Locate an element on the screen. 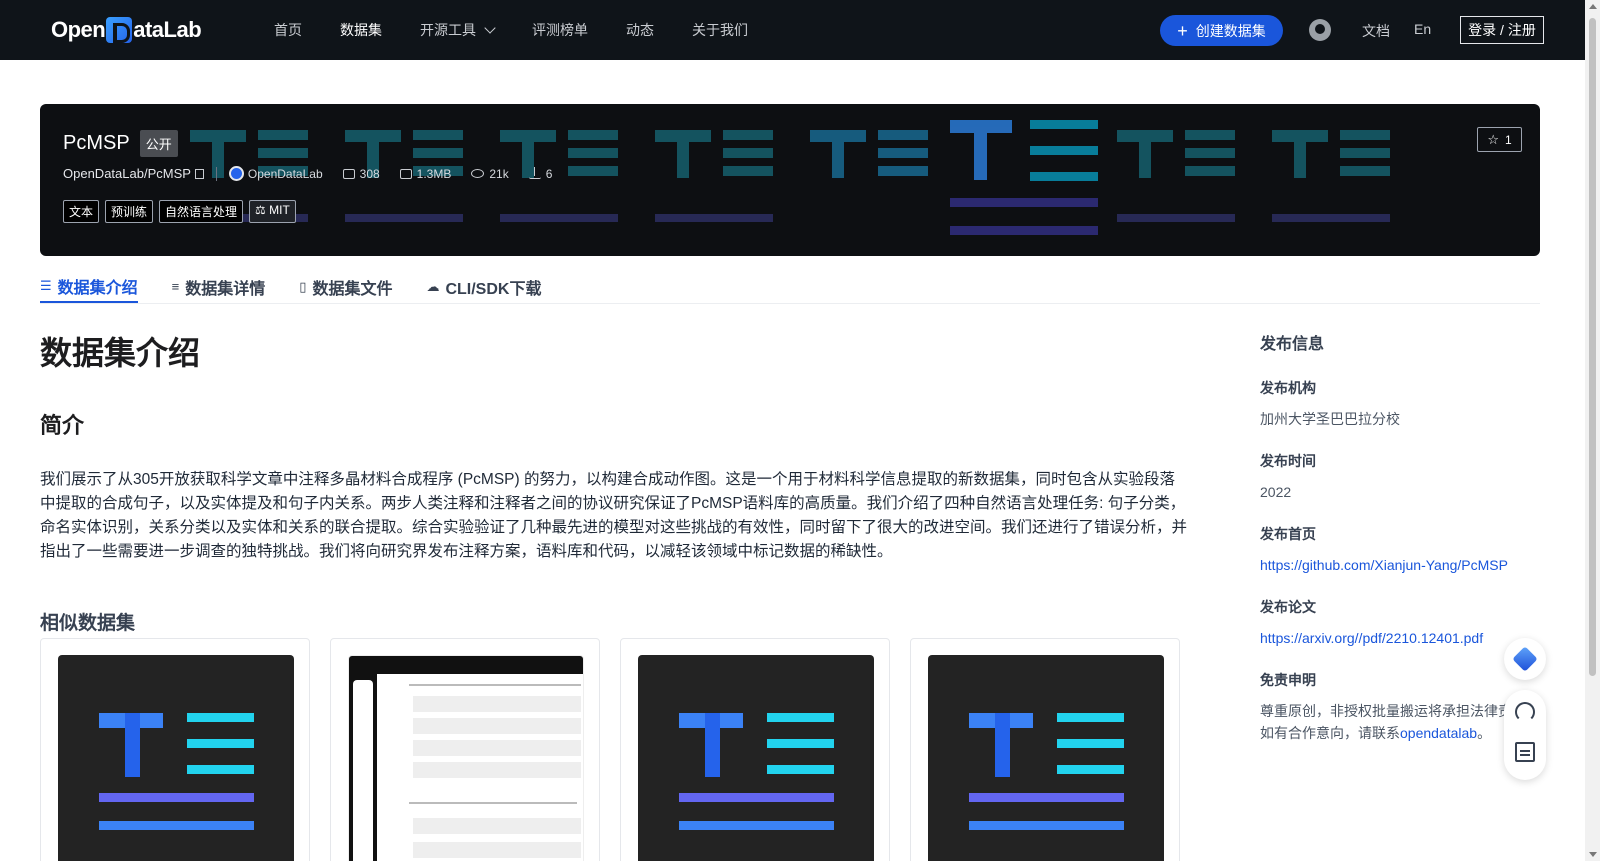 The image size is (1600, 861). tab-files: ▯ 数据集文件 is located at coordinates (345, 282).